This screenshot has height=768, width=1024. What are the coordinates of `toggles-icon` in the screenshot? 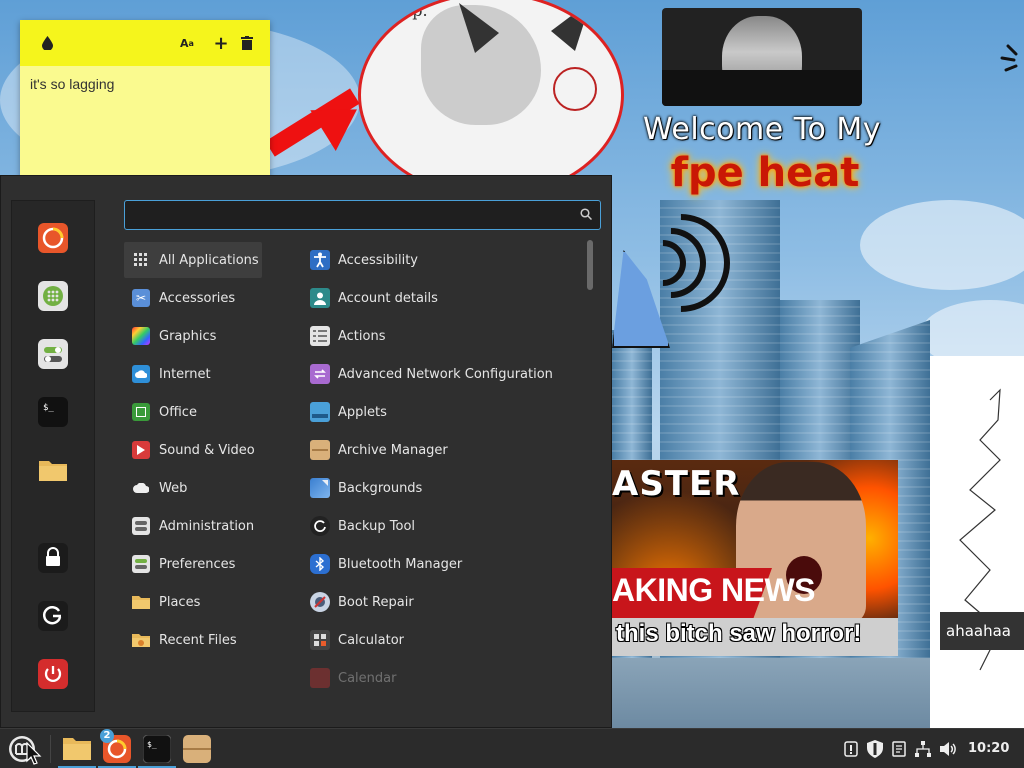 It's located at (53, 354).